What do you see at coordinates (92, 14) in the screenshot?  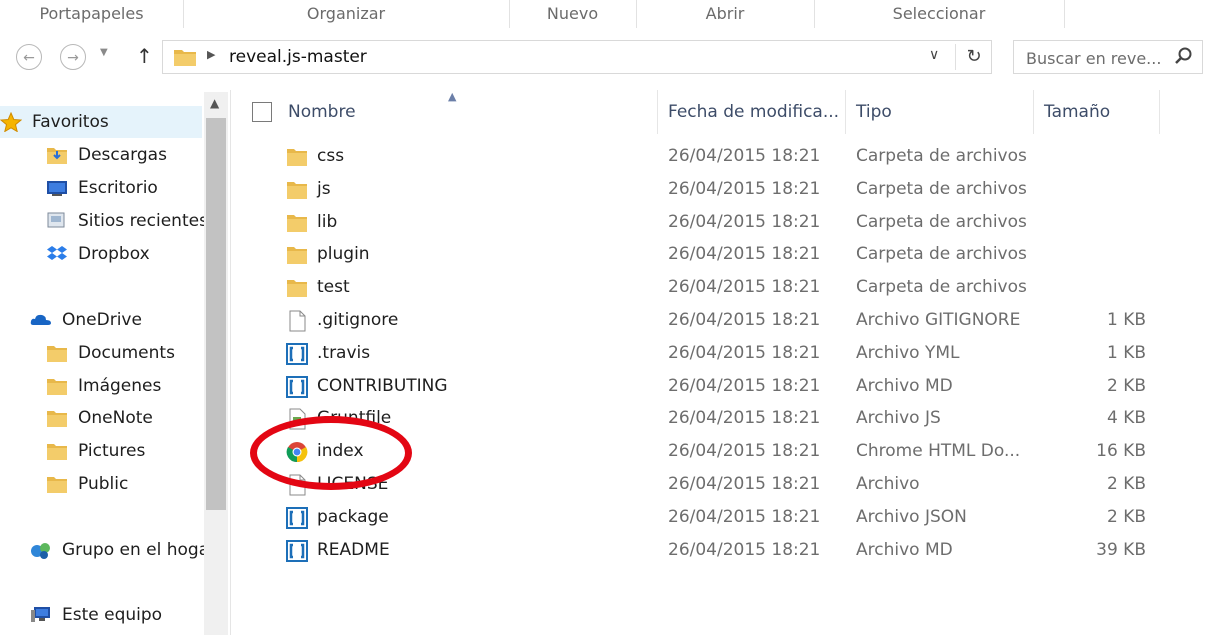 I see `ribbon-group-clipboard: Portapapeles` at bounding box center [92, 14].